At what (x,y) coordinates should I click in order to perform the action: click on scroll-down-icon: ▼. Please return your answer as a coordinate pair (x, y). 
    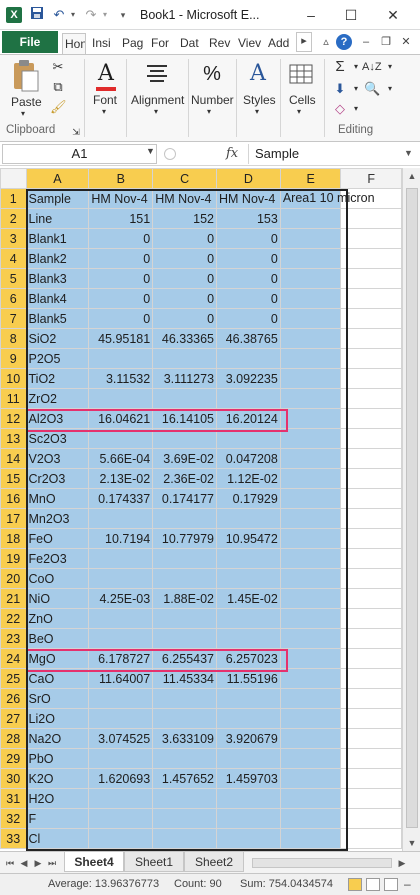
    Looking at the image, I should click on (411, 843).